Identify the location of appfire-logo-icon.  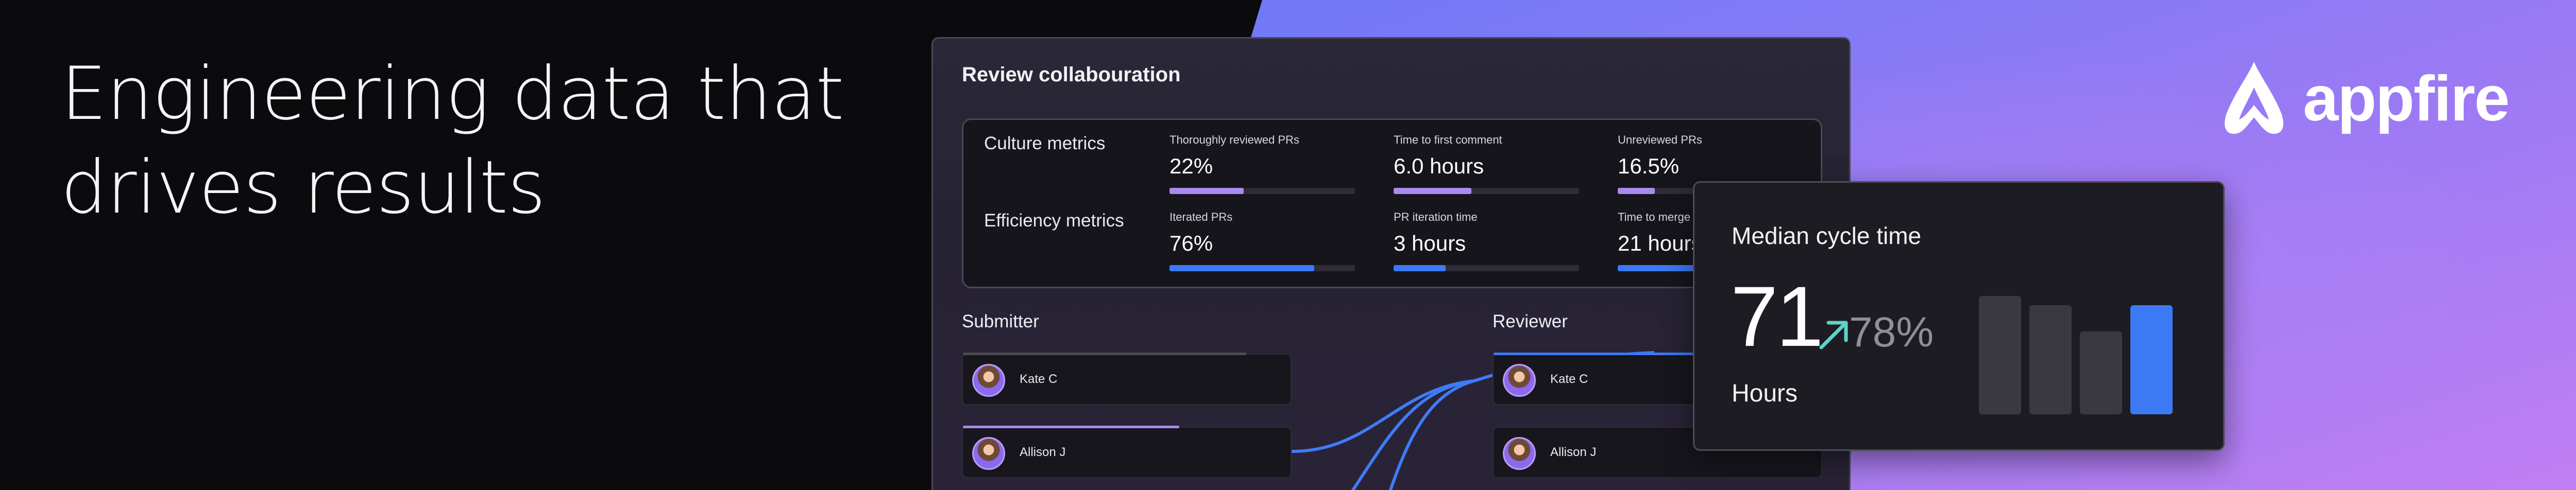
(2254, 98).